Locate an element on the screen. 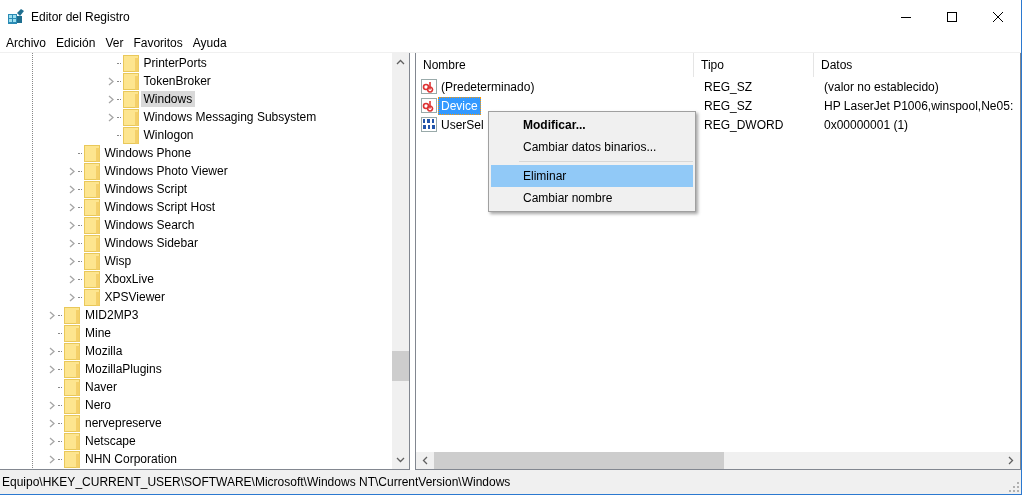 Image resolution: width=1022 pixels, height=495 pixels. app-icon is located at coordinates (16, 16).